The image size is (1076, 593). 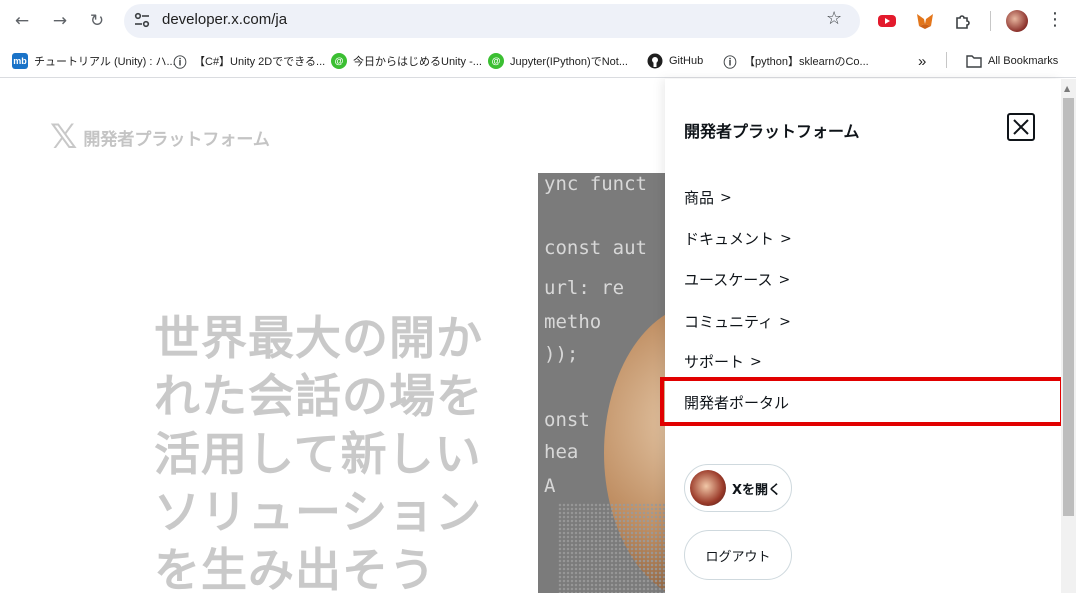 I want to click on youtube-extension-icon, so click(x=887, y=21).